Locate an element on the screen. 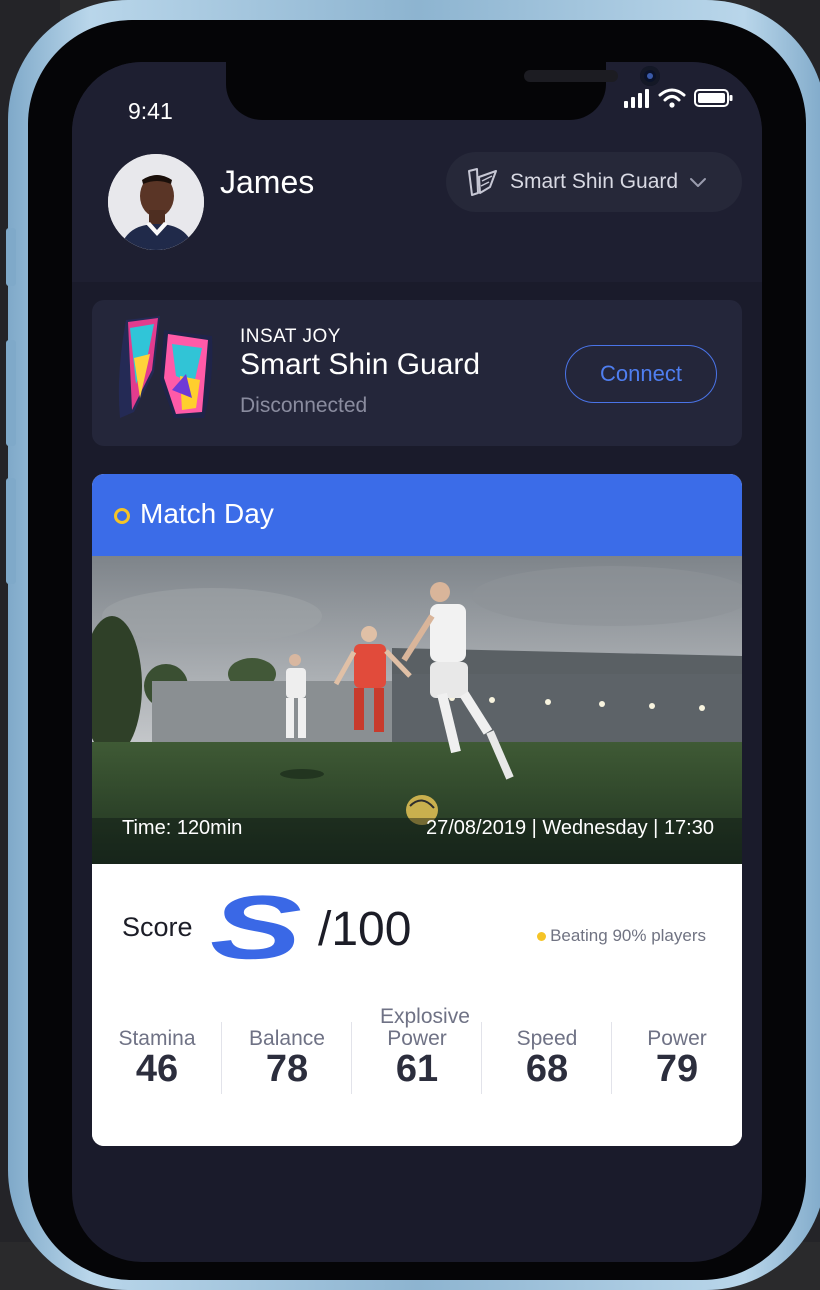 The height and width of the screenshot is (1290, 820). stat-value: 79 is located at coordinates (677, 1069).